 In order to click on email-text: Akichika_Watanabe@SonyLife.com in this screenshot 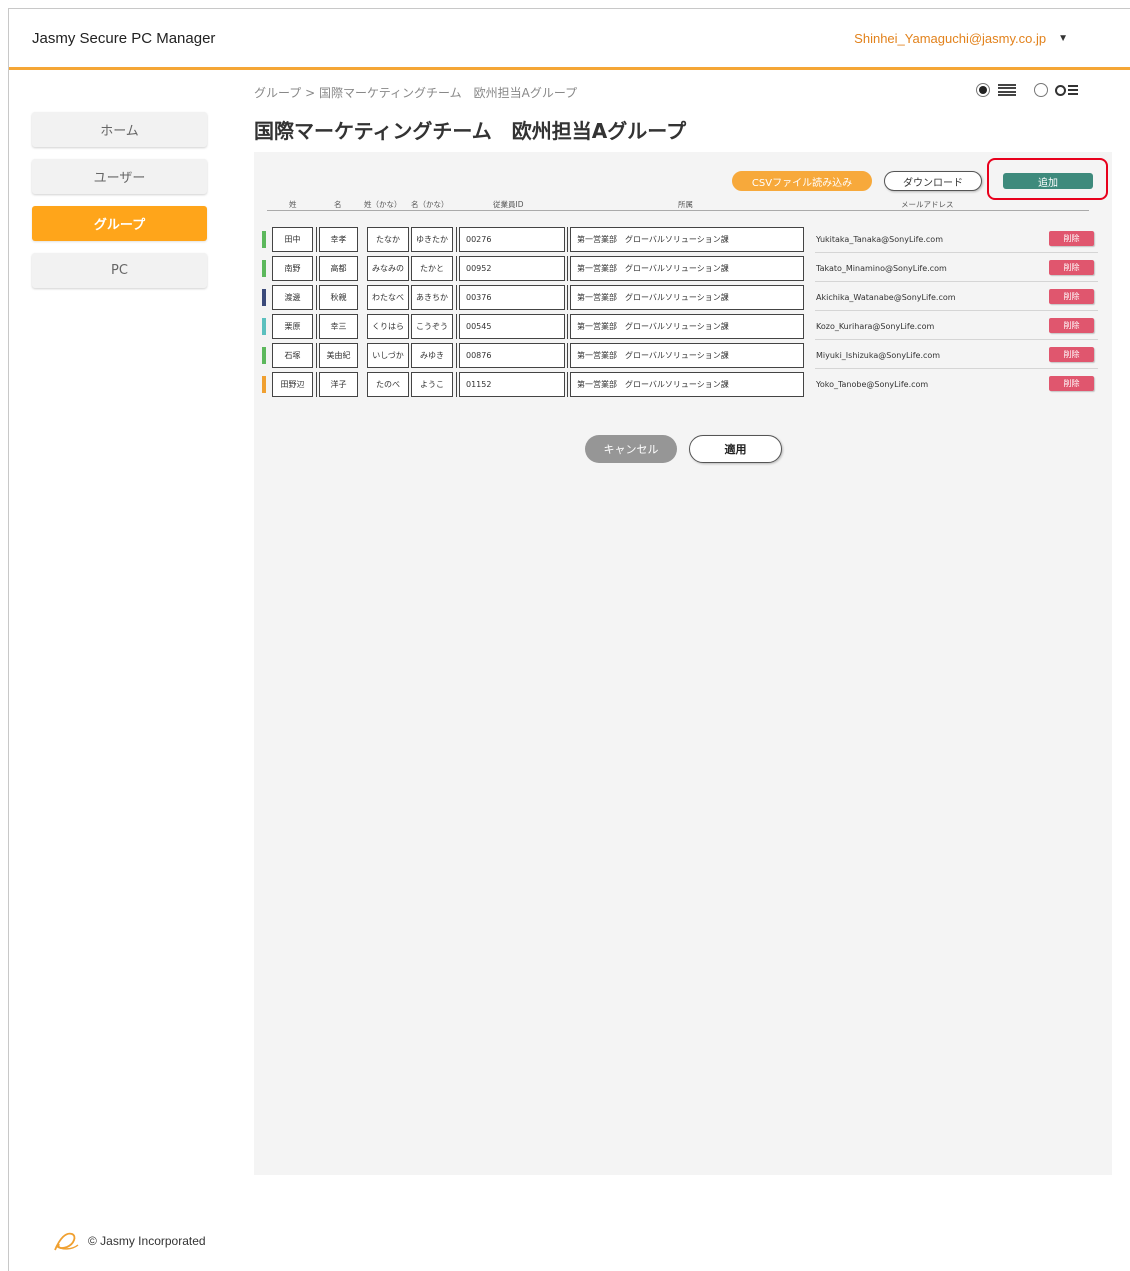, I will do `click(886, 297)`.